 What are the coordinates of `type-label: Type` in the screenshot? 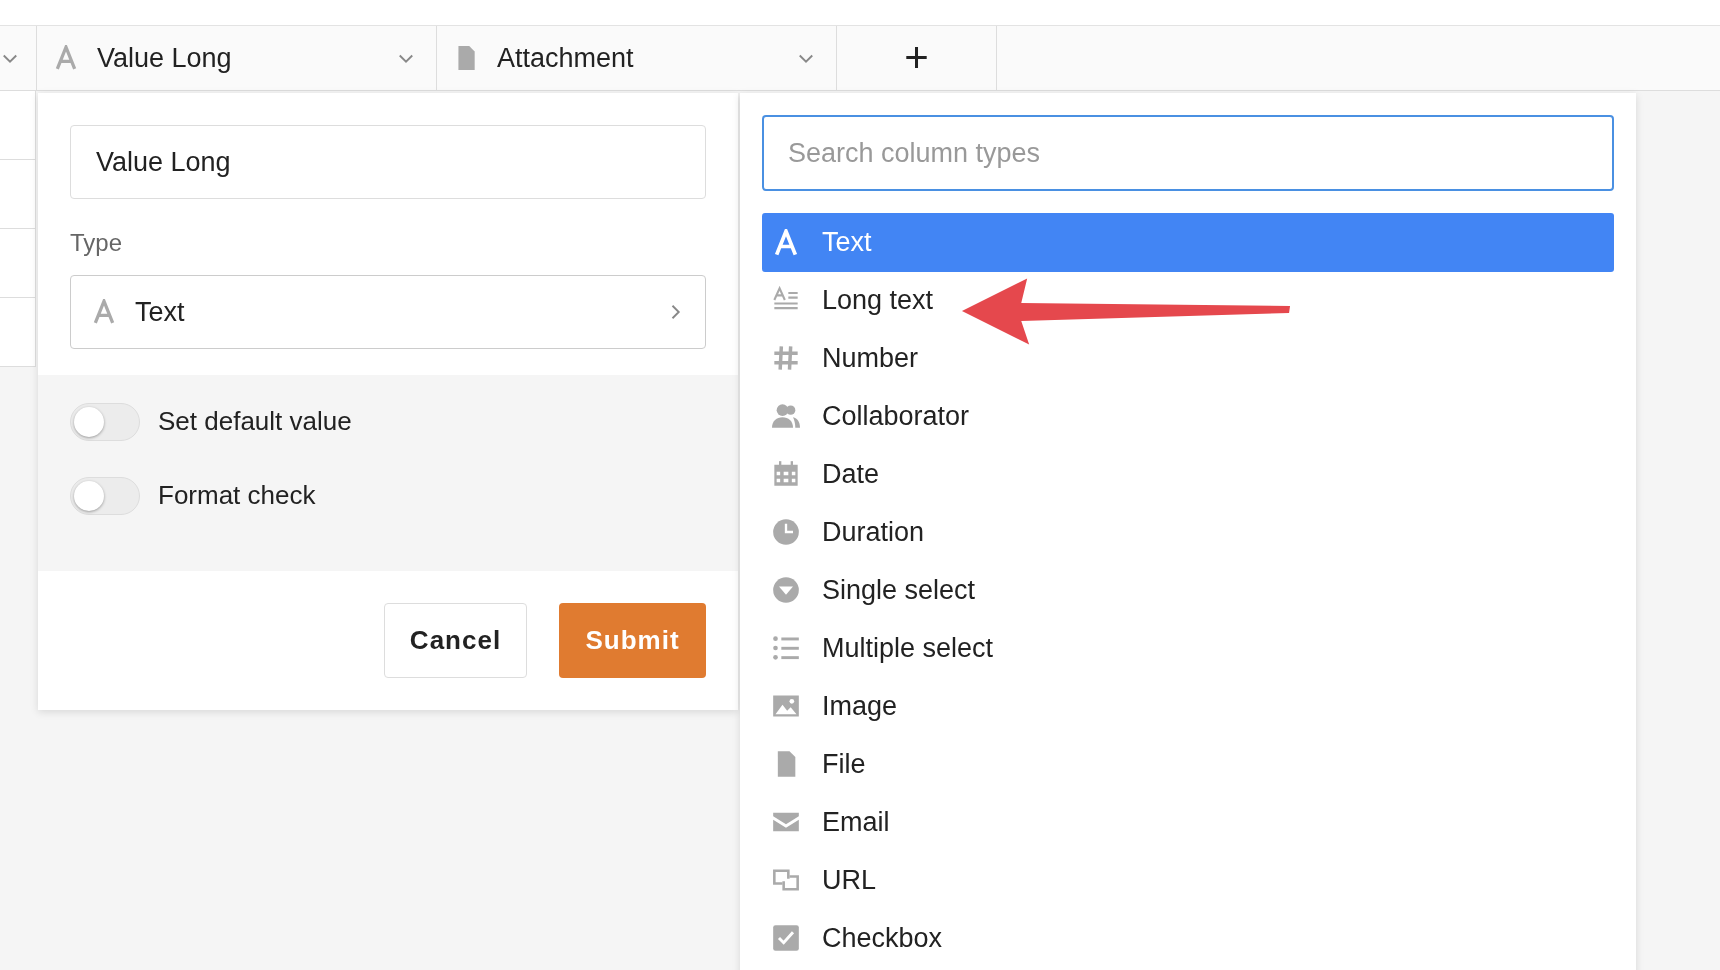 It's located at (97, 243).